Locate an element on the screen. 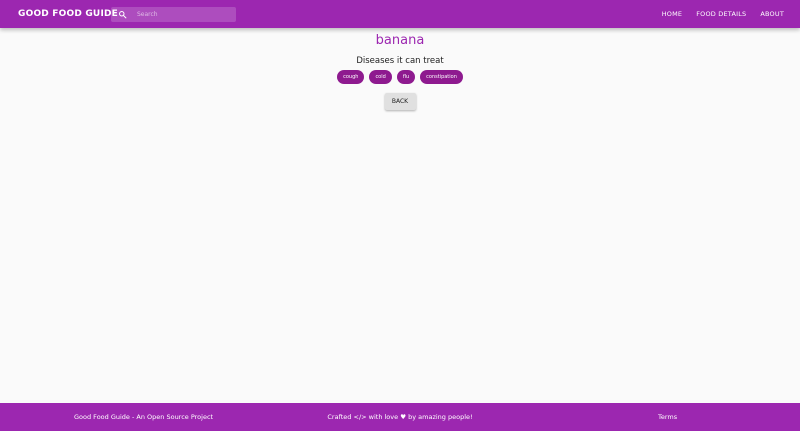 This screenshot has height=431, width=800. disease-chip: constipation is located at coordinates (441, 77).